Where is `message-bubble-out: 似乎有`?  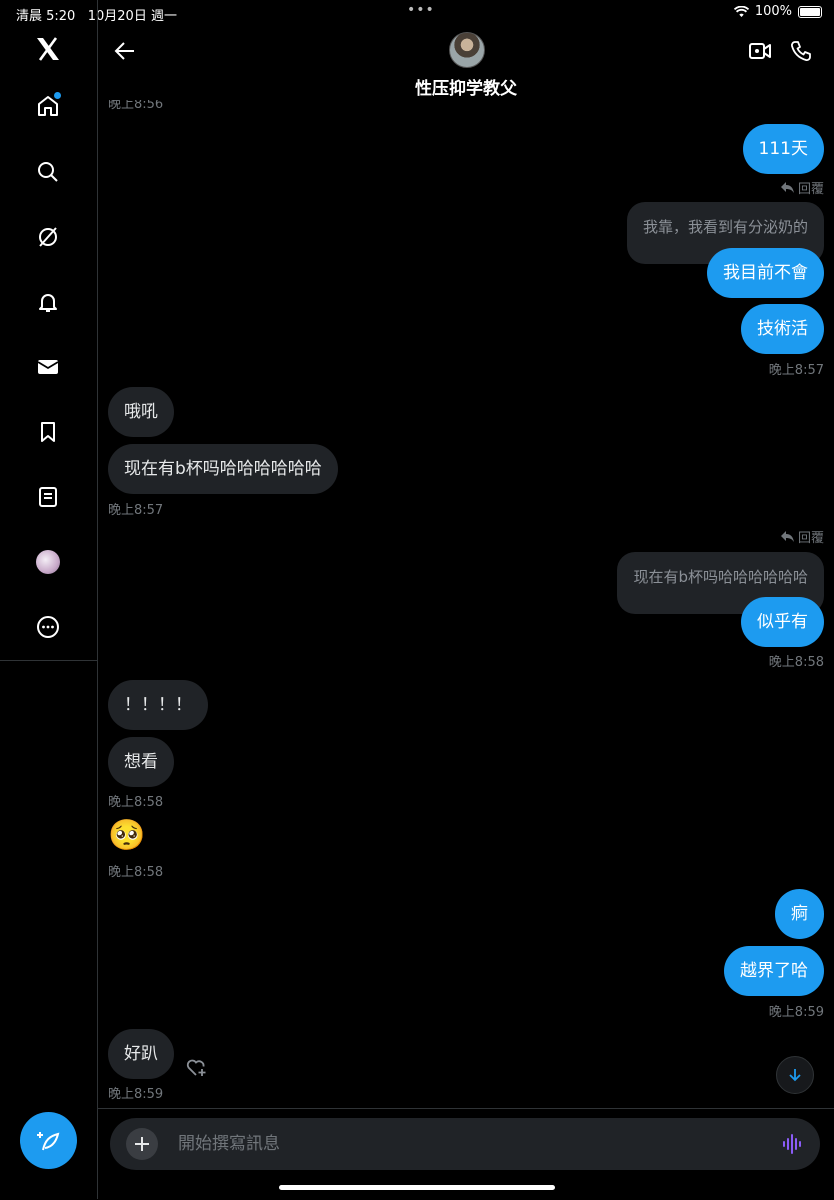 message-bubble-out: 似乎有 is located at coordinates (782, 622).